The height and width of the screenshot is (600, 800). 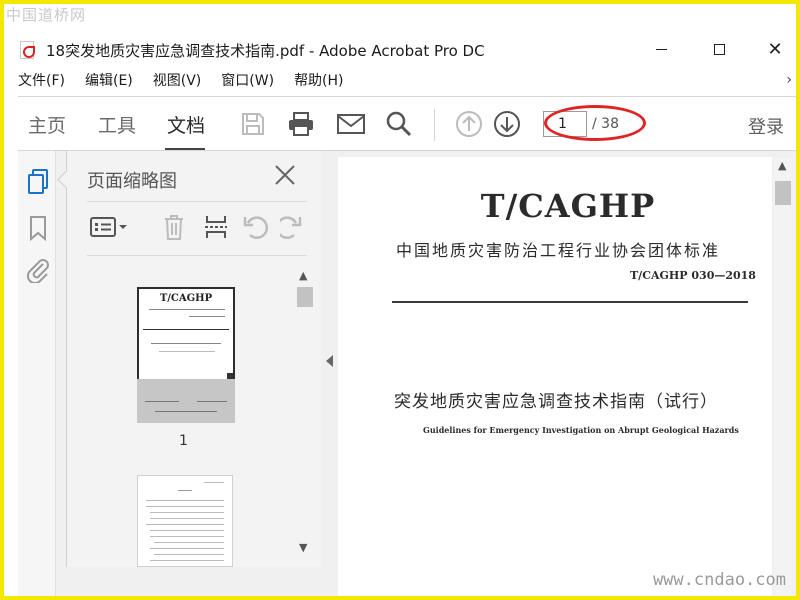 I want to click on navigation-rail, so click(x=37, y=373).